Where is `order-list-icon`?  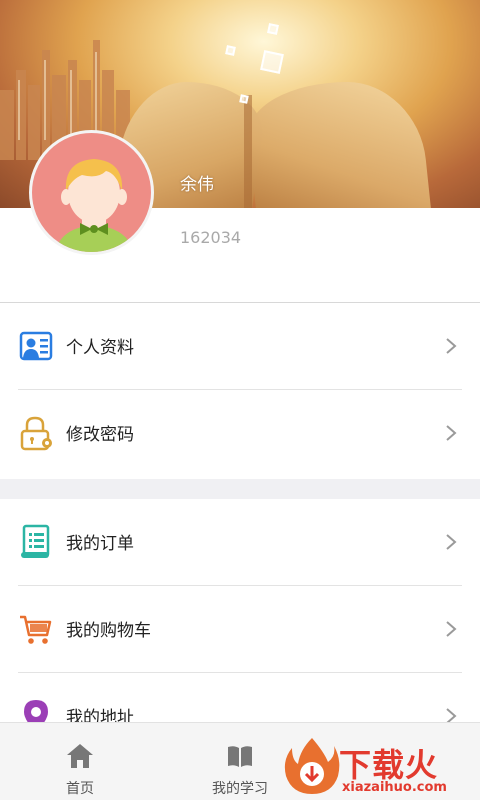 order-list-icon is located at coordinates (35, 541).